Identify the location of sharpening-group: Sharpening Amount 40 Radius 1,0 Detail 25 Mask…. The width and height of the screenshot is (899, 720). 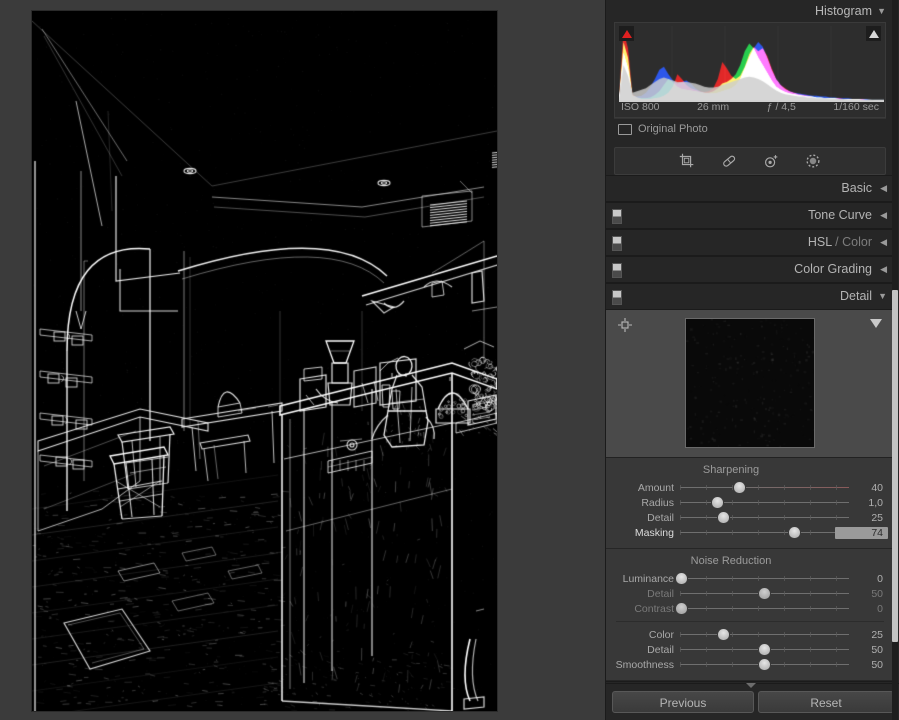
(750, 503).